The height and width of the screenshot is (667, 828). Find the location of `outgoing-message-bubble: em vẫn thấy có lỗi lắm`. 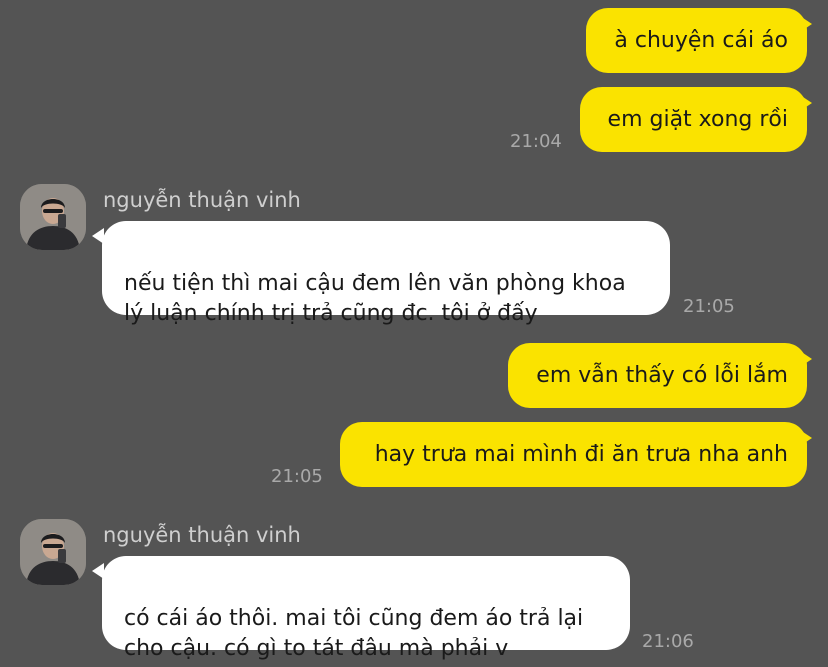

outgoing-message-bubble: em vẫn thấy có lỗi lắm is located at coordinates (657, 375).